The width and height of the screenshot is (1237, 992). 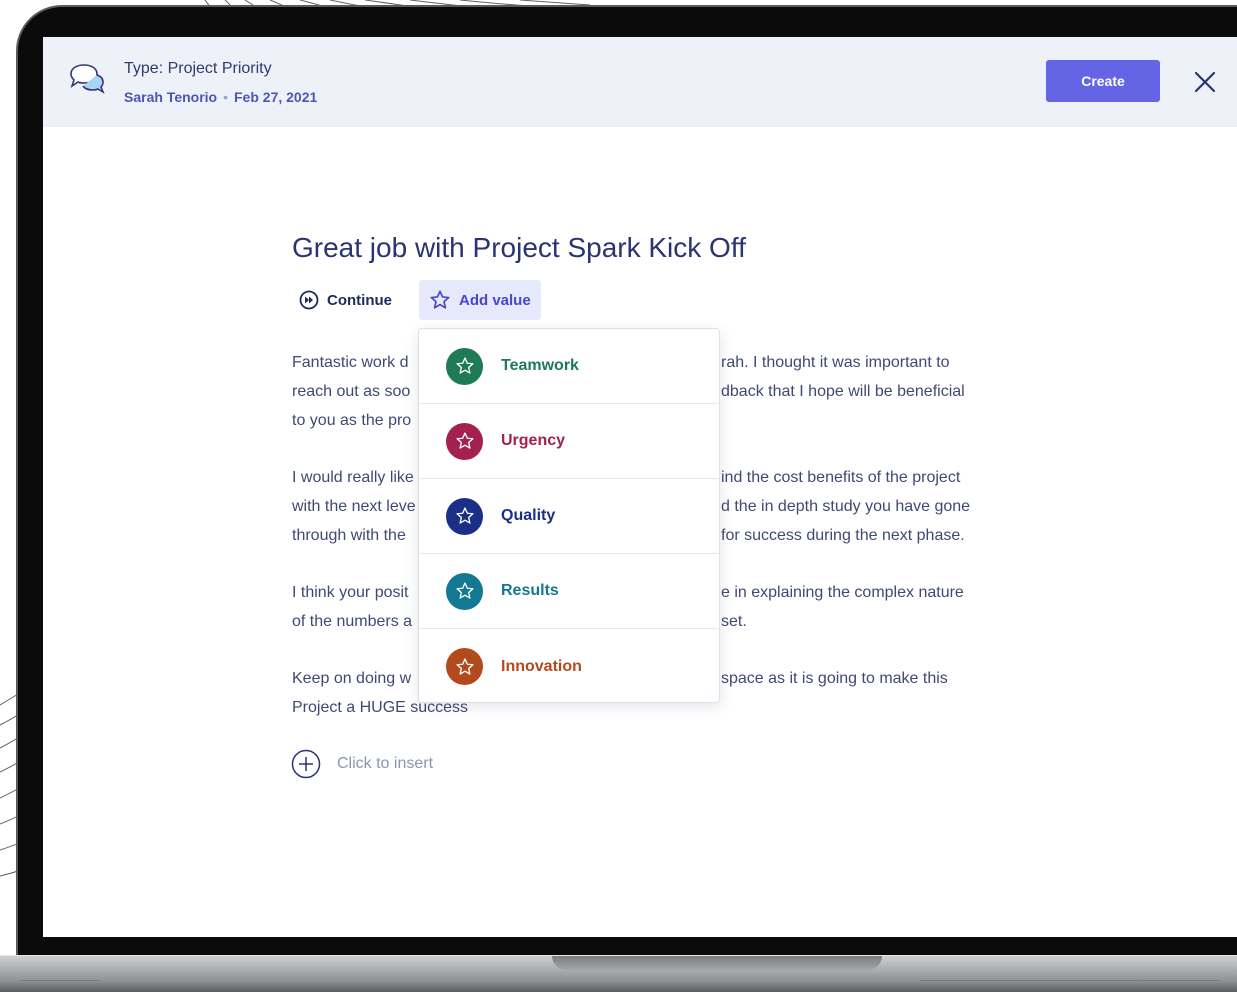 I want to click on document-type: Type: Project Priority, so click(x=198, y=68).